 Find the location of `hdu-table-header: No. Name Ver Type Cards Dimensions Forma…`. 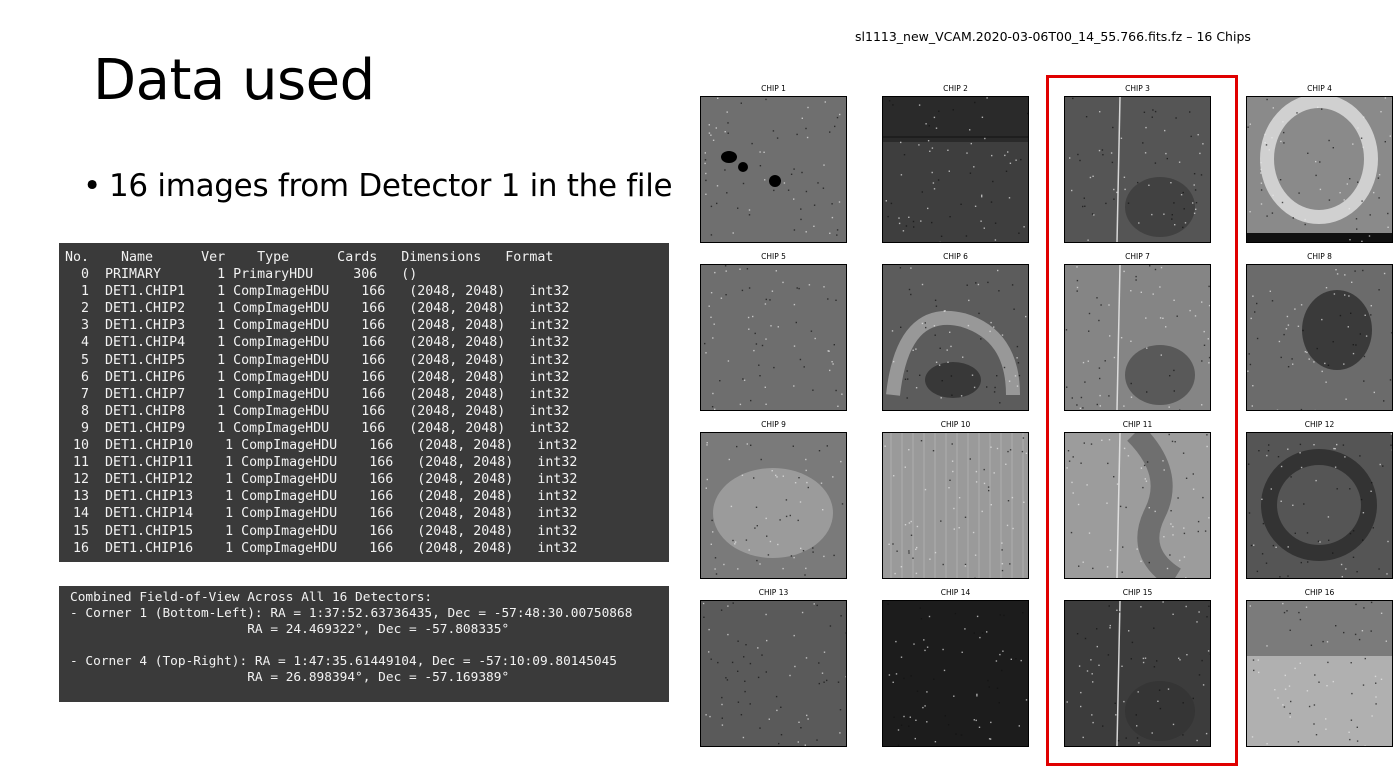

hdu-table-header: No. Name Ver Type Cards Dimensions Forma… is located at coordinates (309, 257).